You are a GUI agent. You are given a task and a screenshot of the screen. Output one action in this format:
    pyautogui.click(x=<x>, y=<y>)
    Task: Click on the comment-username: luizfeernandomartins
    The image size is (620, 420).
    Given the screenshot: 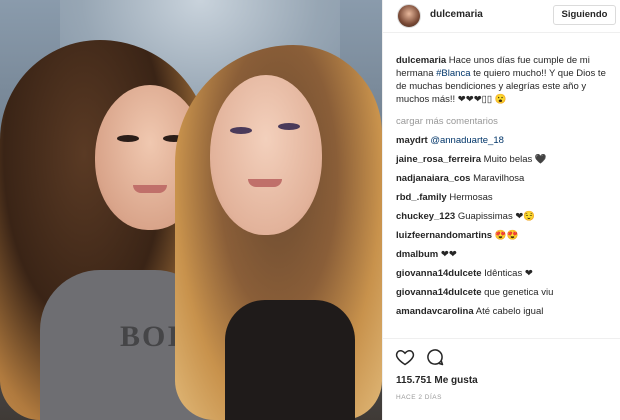 What is the action you would take?
    pyautogui.click(x=444, y=235)
    